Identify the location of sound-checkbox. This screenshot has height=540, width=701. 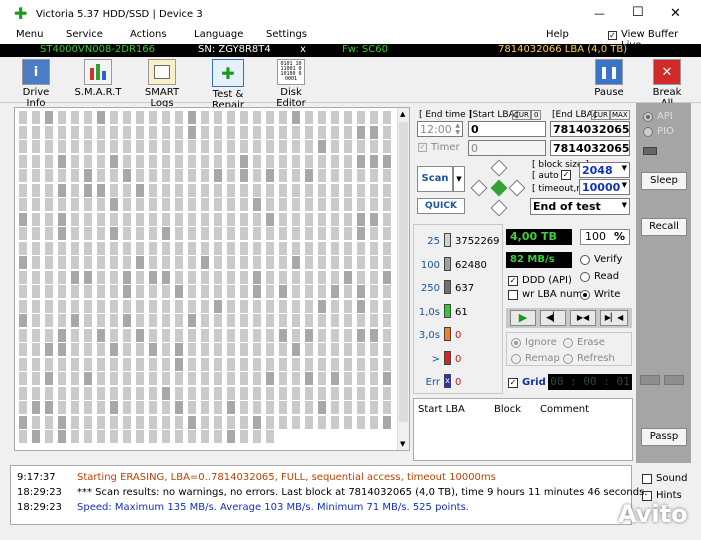
(647, 479).